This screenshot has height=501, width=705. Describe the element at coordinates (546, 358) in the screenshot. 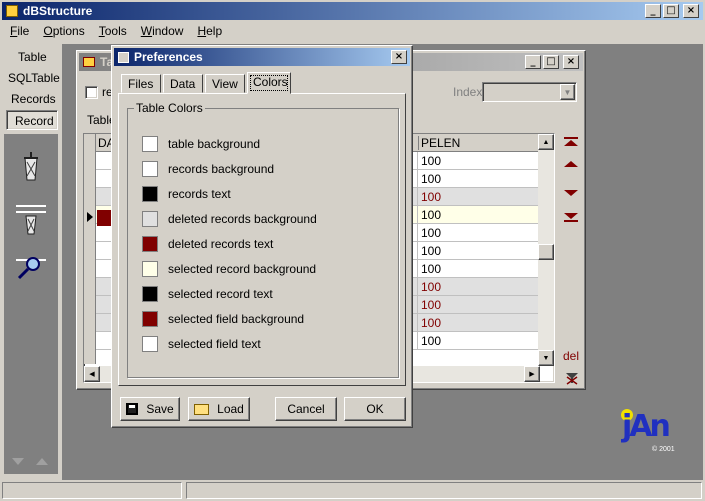

I see `scroll-down-button: ▼` at that location.